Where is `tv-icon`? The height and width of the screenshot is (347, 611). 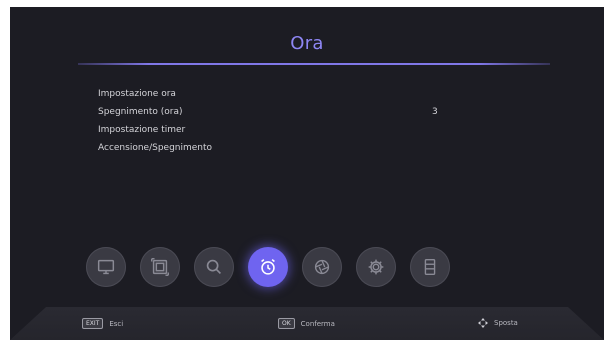
tv-icon is located at coordinates (106, 267).